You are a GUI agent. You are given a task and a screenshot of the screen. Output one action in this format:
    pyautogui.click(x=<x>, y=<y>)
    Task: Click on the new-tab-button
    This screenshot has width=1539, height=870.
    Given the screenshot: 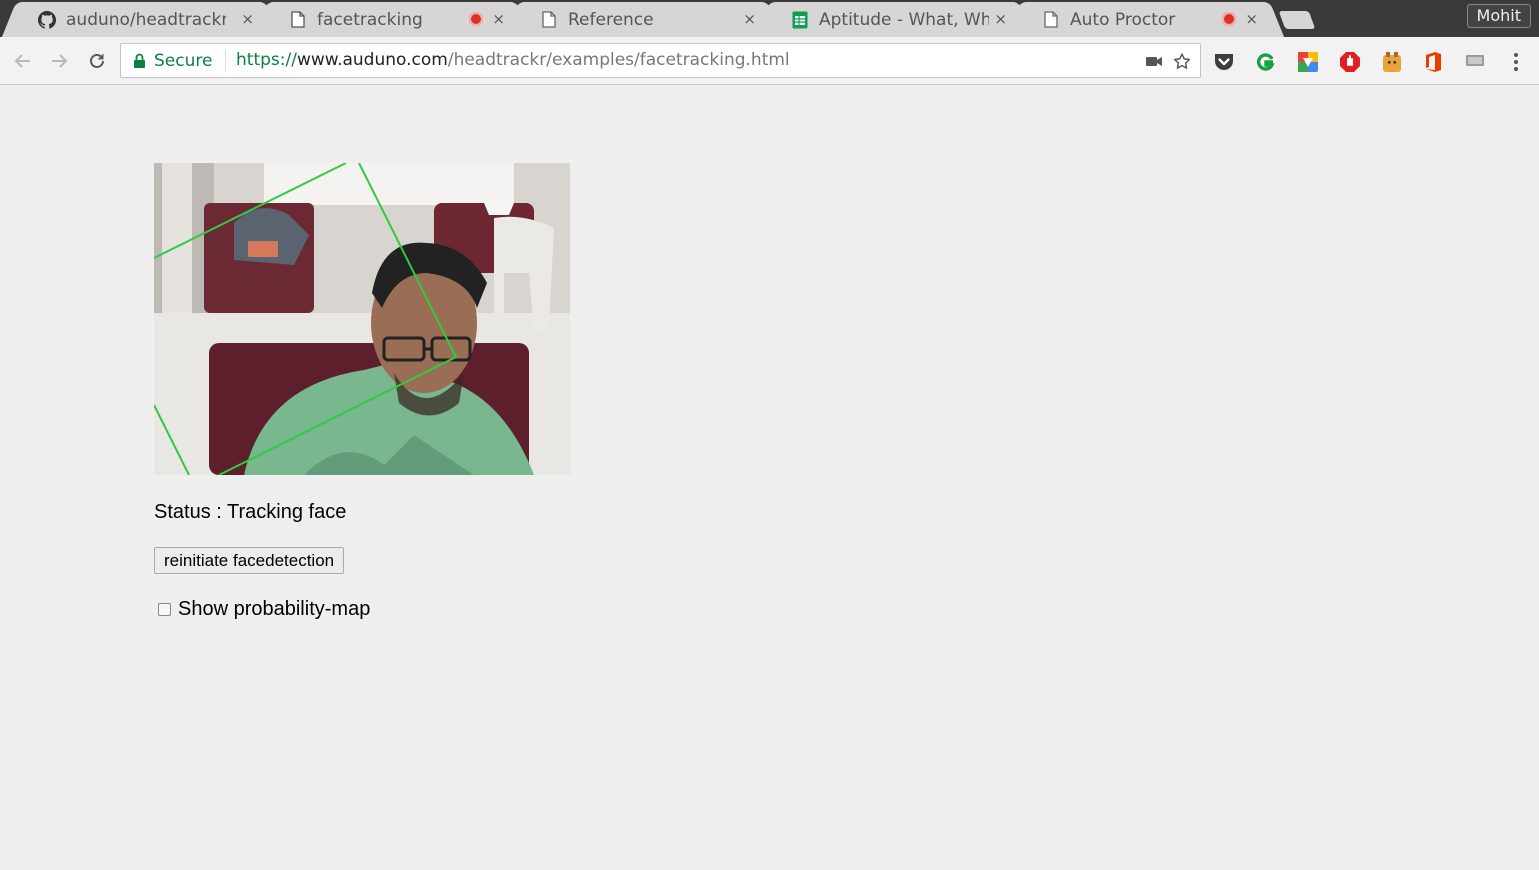 What is the action you would take?
    pyautogui.click(x=1297, y=20)
    